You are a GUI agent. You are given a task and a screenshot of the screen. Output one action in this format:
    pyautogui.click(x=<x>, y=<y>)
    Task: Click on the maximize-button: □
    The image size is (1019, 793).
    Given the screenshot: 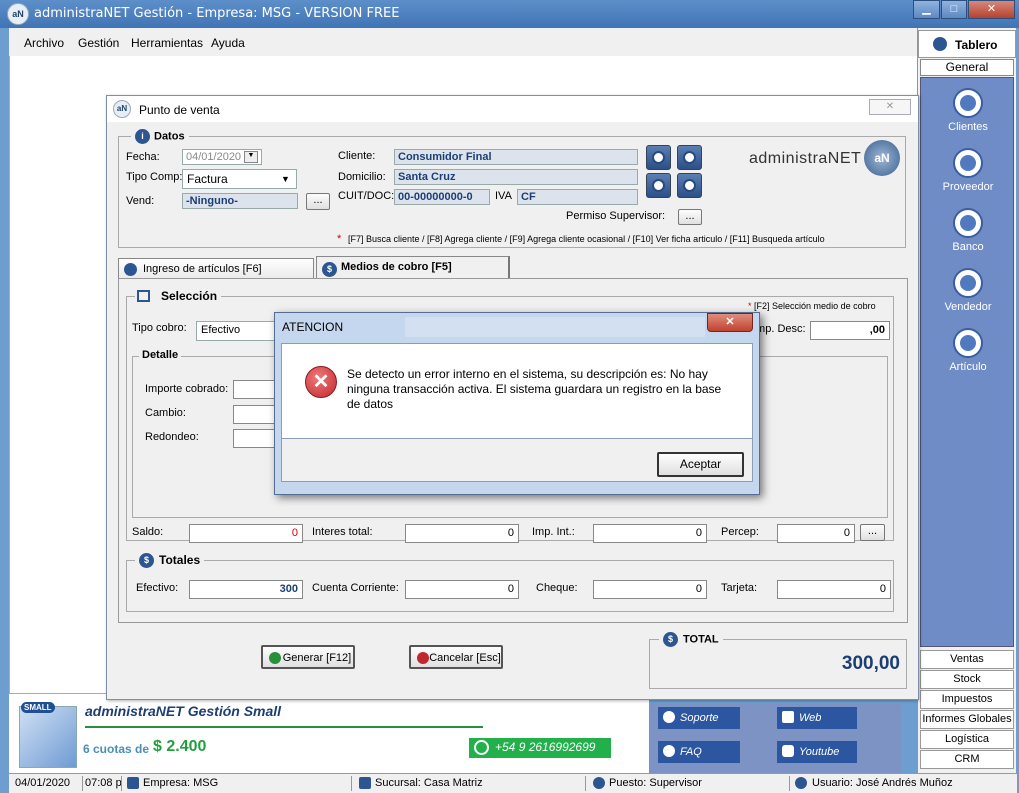 What is the action you would take?
    pyautogui.click(x=954, y=9)
    